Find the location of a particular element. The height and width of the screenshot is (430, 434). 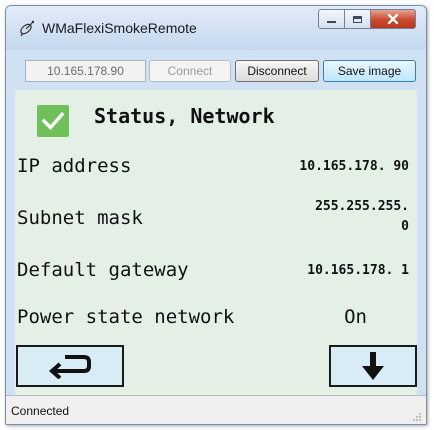

checkmark-icon is located at coordinates (53, 121).